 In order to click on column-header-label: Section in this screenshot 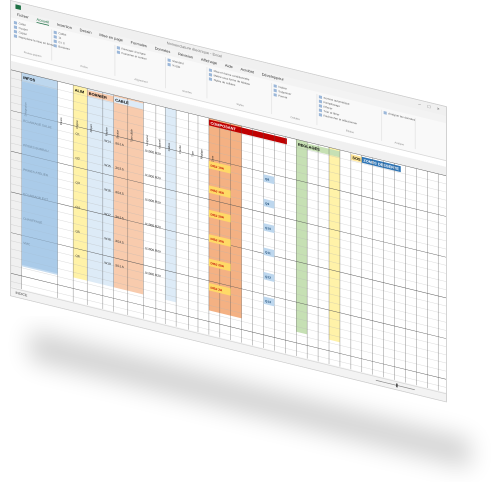, I will do `click(117, 134)`.